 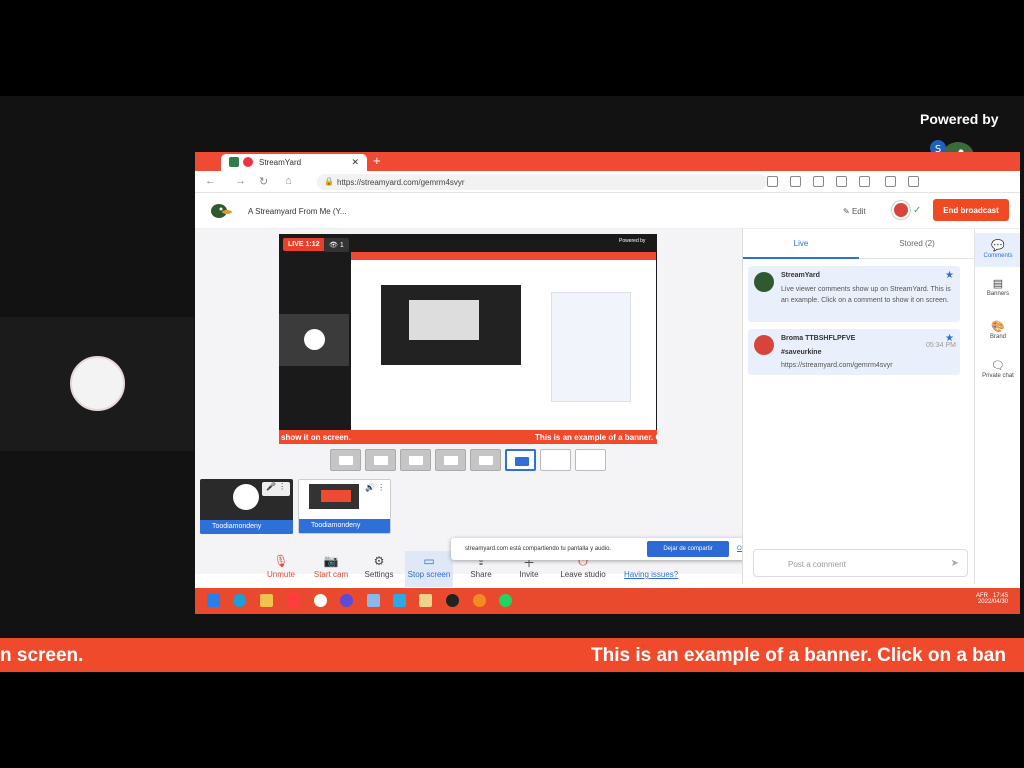 What do you see at coordinates (607, 161) in the screenshot?
I see `browser-tab-bar: StreamYard ✕ +` at bounding box center [607, 161].